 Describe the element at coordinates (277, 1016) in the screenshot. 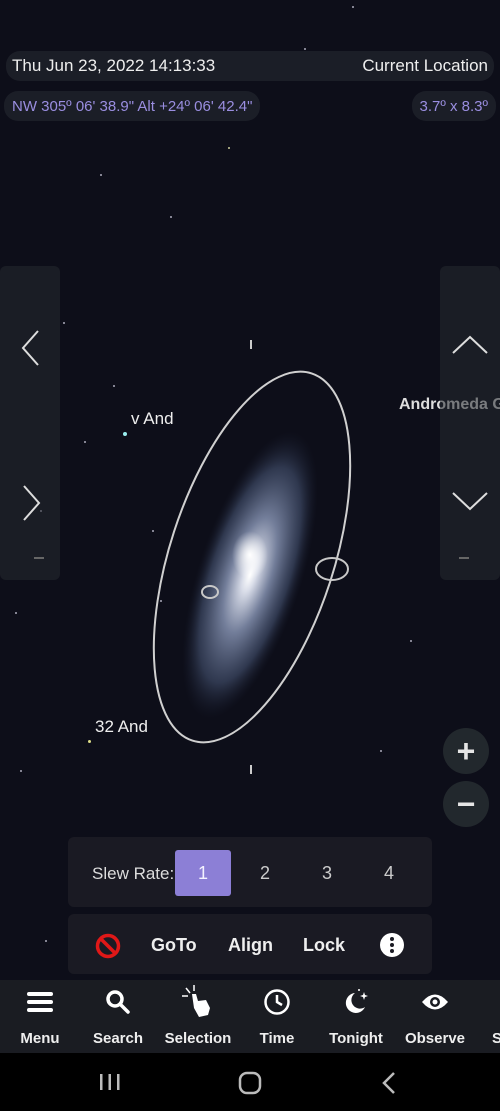

I see `nav-time: Time` at that location.